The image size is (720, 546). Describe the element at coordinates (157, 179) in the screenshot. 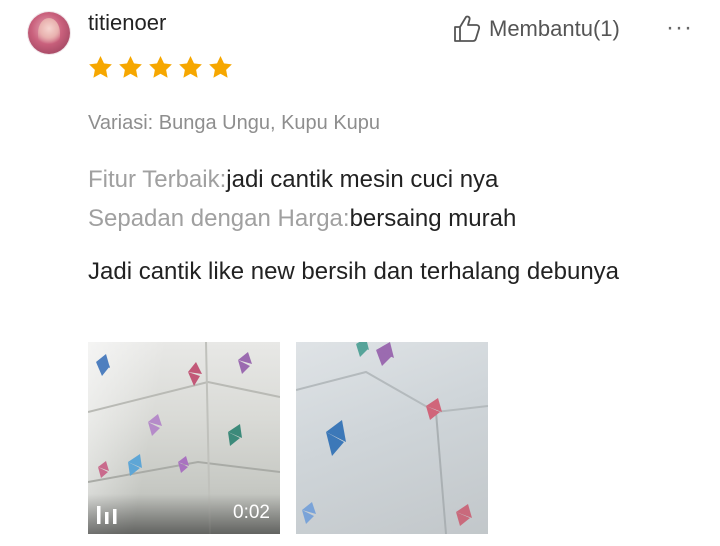

I see `attribute-key: Fitur Terbaik:` at that location.